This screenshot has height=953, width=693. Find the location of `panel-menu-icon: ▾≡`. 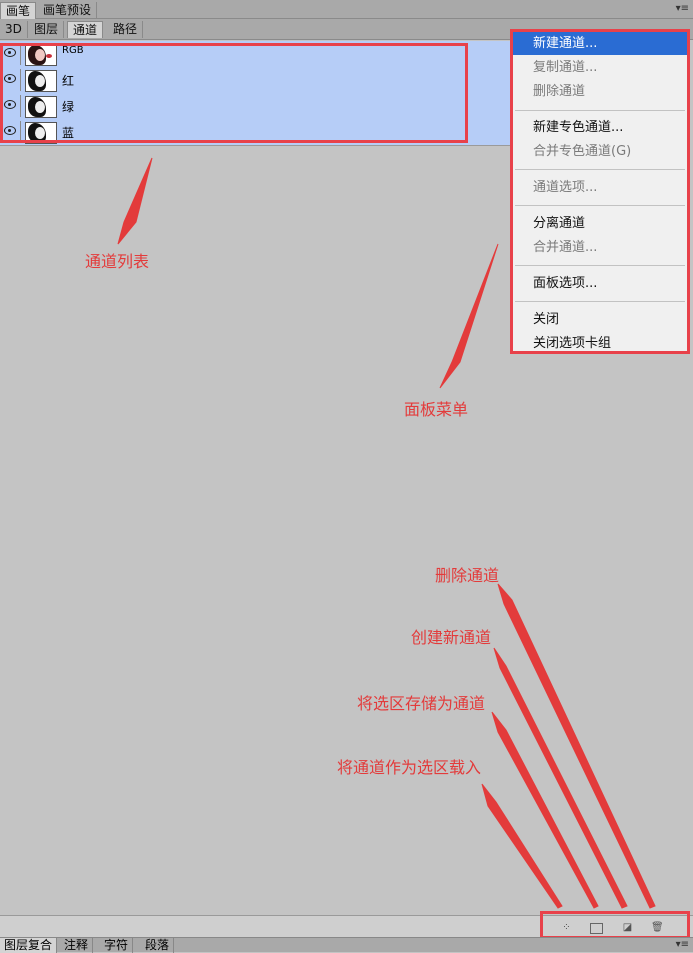

panel-menu-icon: ▾≡ is located at coordinates (682, 944).